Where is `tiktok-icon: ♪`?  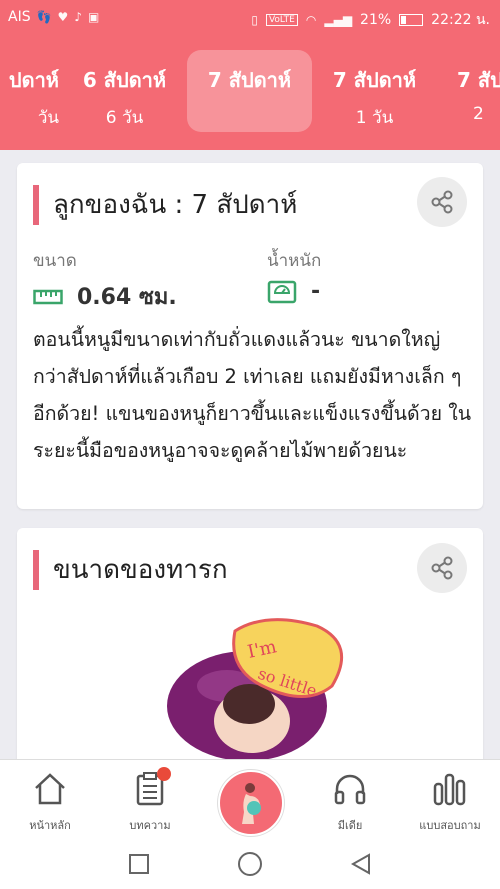
tiktok-icon: ♪ is located at coordinates (78, 17).